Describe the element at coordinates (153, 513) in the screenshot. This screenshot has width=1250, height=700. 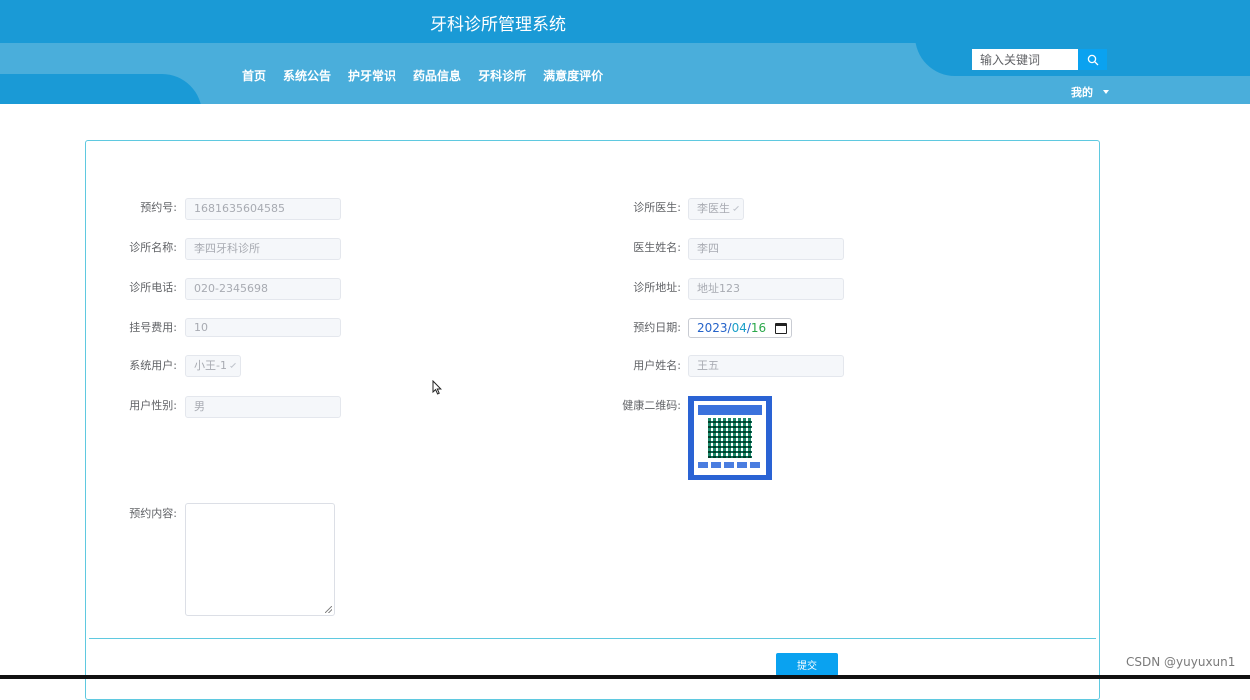
I see `label-appointment-content: 预约内容:` at that location.